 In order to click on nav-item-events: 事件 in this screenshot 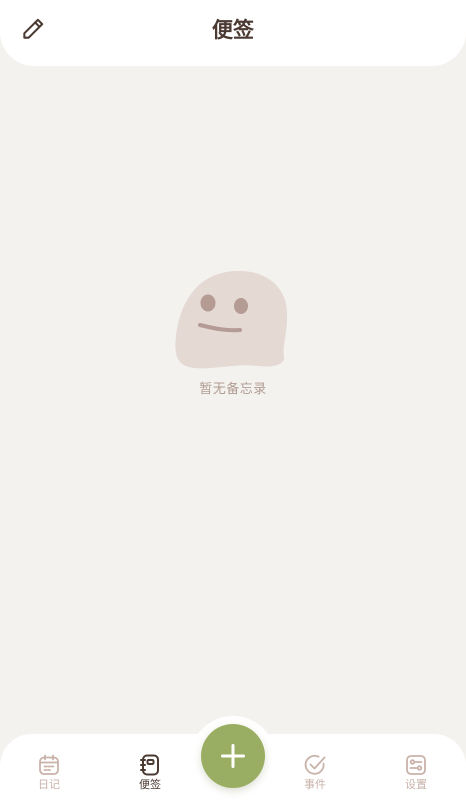, I will do `click(315, 772)`.